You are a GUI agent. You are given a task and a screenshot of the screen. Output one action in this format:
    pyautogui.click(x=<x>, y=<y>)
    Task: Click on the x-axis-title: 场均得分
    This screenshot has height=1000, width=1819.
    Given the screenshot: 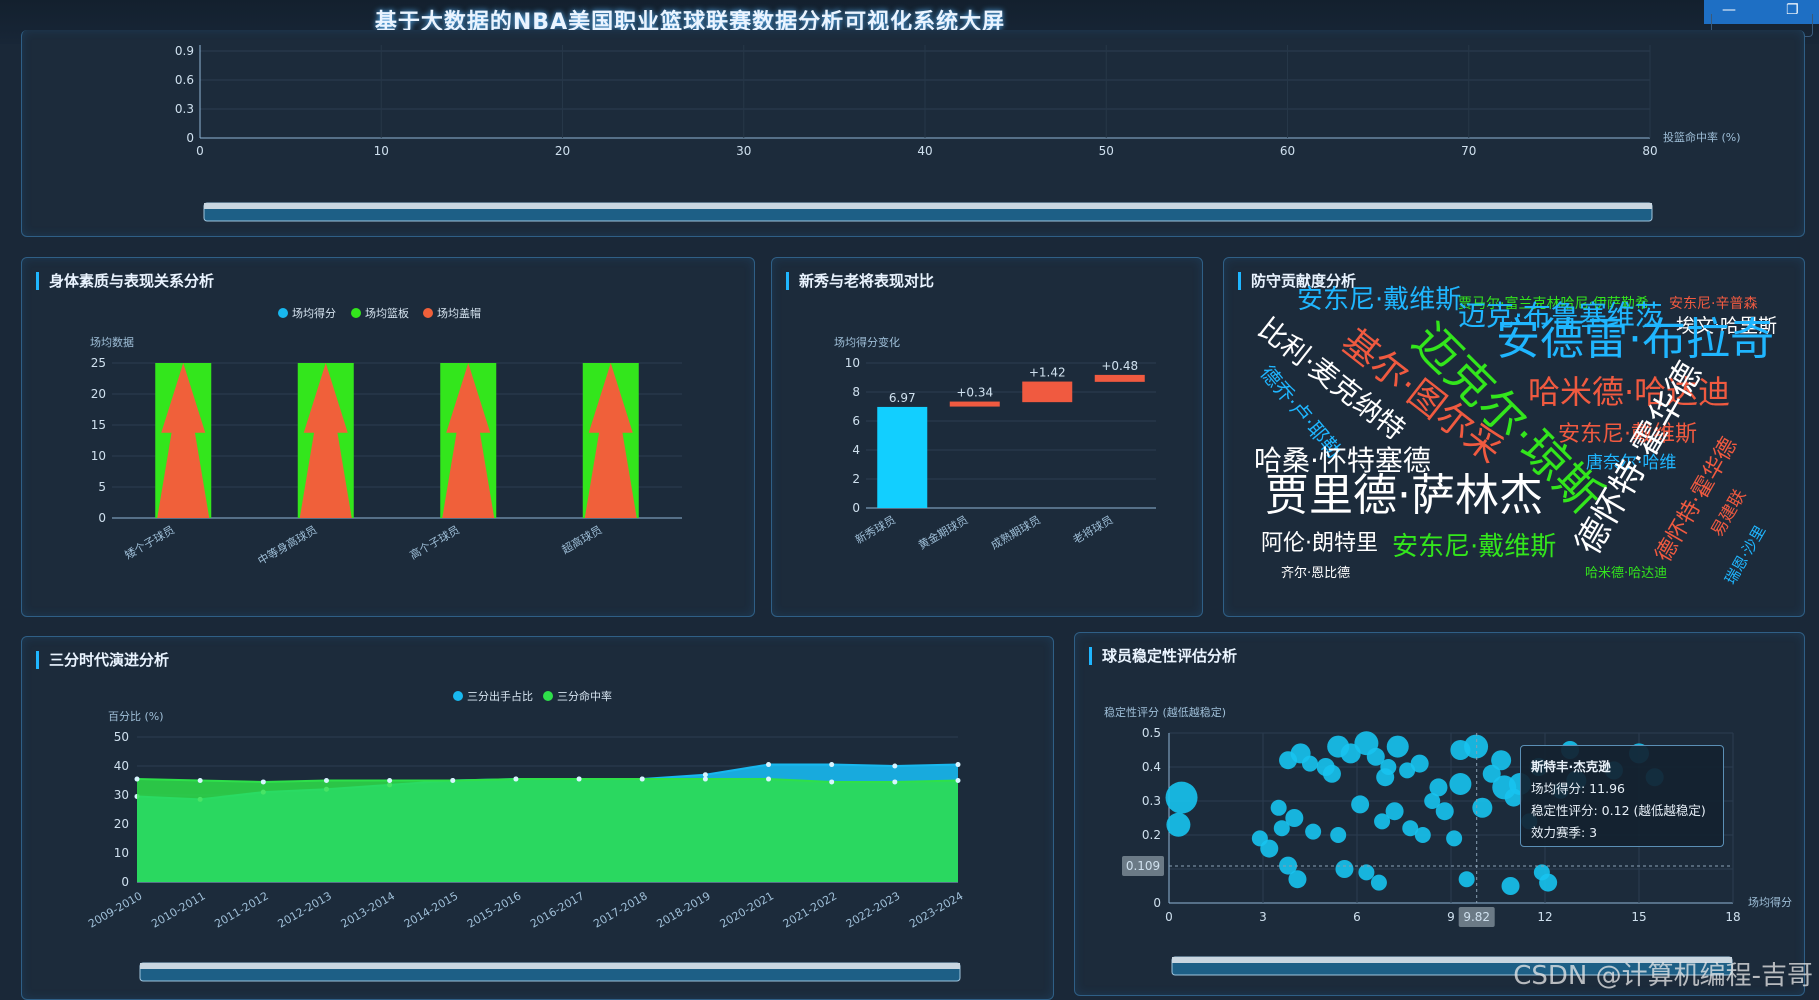 What is the action you would take?
    pyautogui.click(x=1770, y=902)
    